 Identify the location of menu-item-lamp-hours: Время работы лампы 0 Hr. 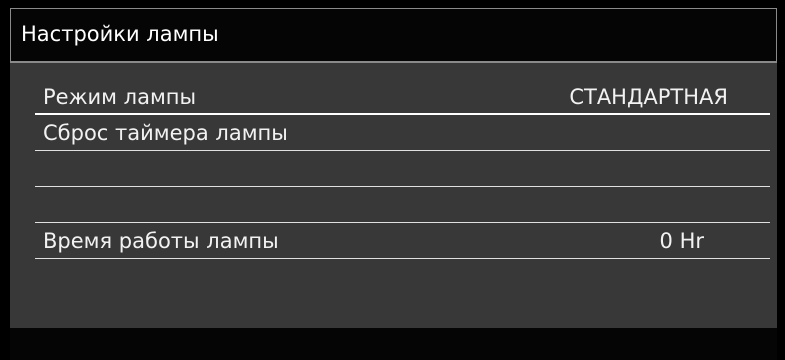
(402, 241).